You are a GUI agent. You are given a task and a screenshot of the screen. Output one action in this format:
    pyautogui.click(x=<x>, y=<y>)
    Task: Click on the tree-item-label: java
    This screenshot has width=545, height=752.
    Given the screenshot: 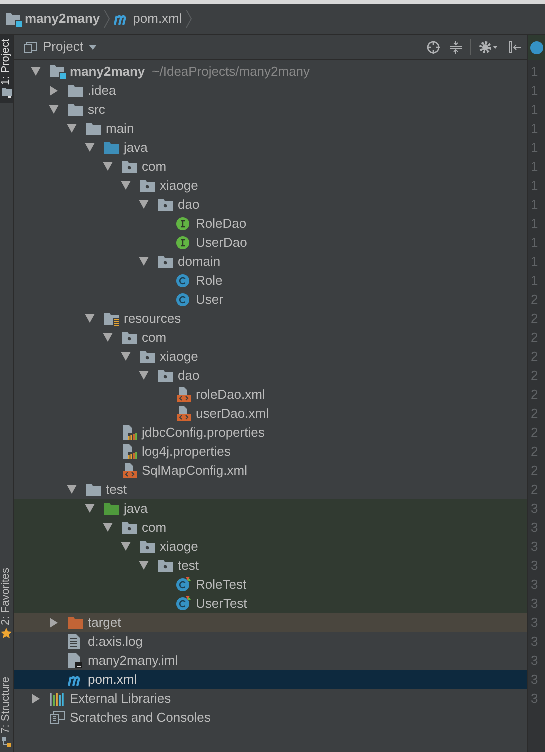 What is the action you would take?
    pyautogui.click(x=136, y=147)
    